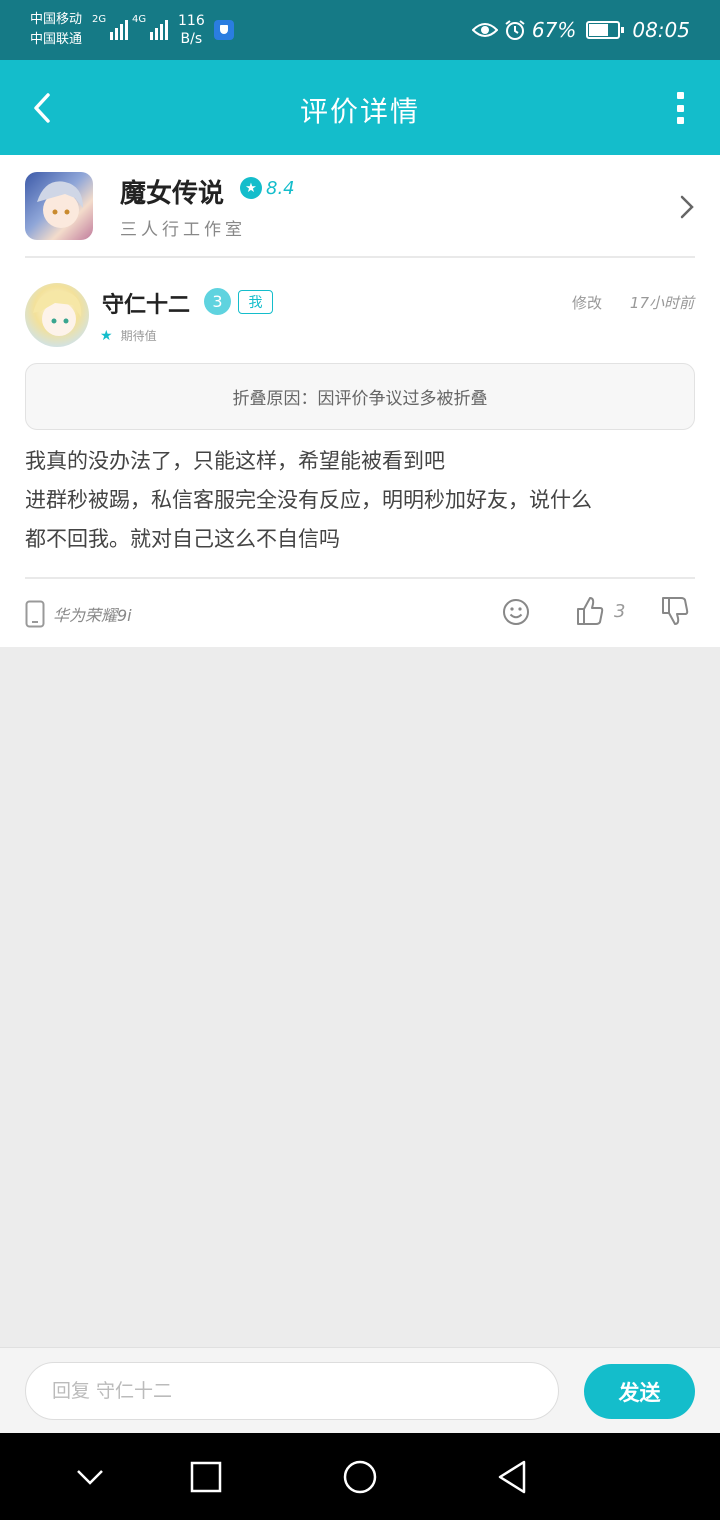 The image size is (720, 1520). What do you see at coordinates (661, 30) in the screenshot?
I see `clock: 08:05` at bounding box center [661, 30].